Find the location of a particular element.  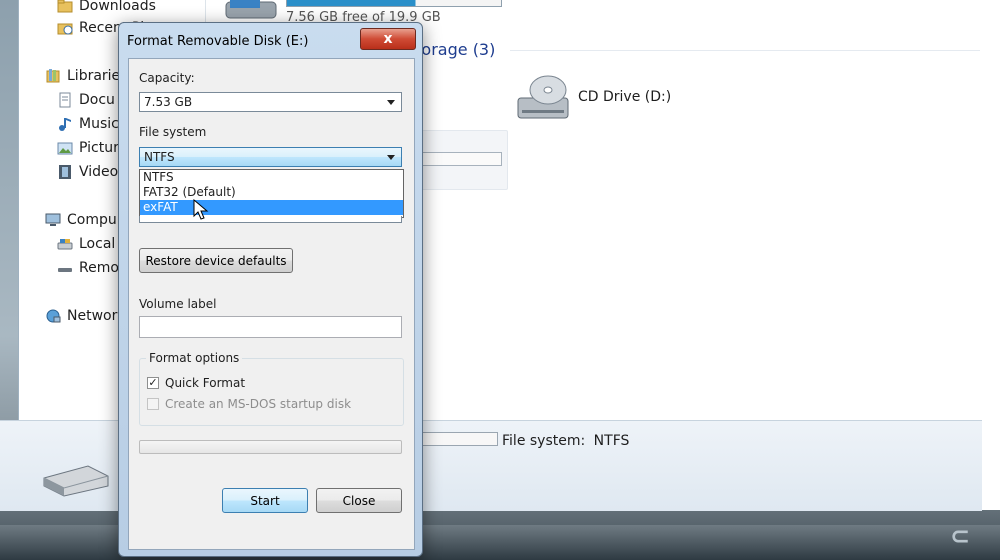

close-icon: x is located at coordinates (388, 39).